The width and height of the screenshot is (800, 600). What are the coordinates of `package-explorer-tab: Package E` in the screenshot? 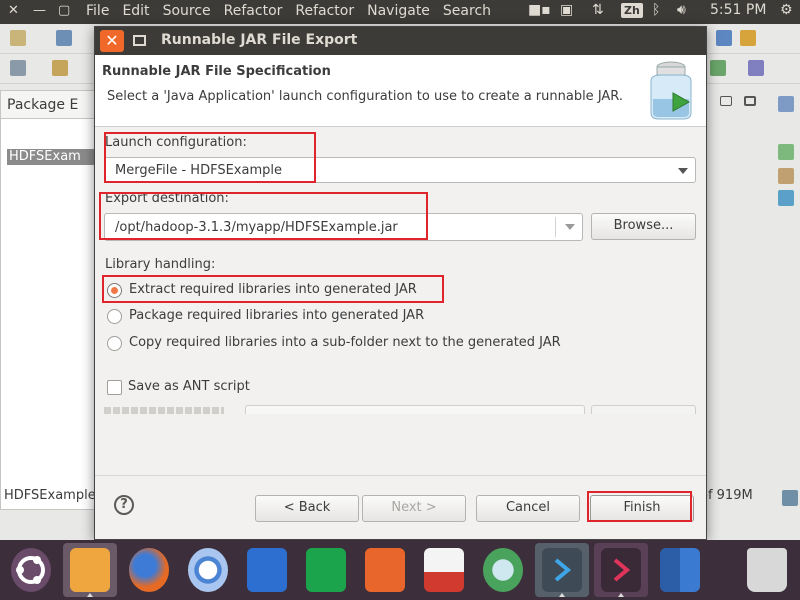 It's located at (51, 105).